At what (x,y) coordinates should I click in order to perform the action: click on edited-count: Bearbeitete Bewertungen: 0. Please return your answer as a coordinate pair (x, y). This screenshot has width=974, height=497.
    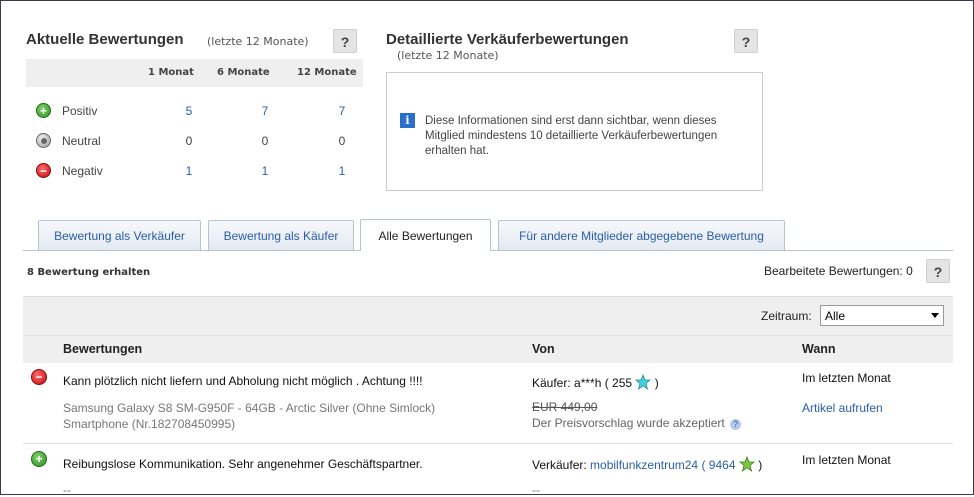
    Looking at the image, I should click on (838, 271).